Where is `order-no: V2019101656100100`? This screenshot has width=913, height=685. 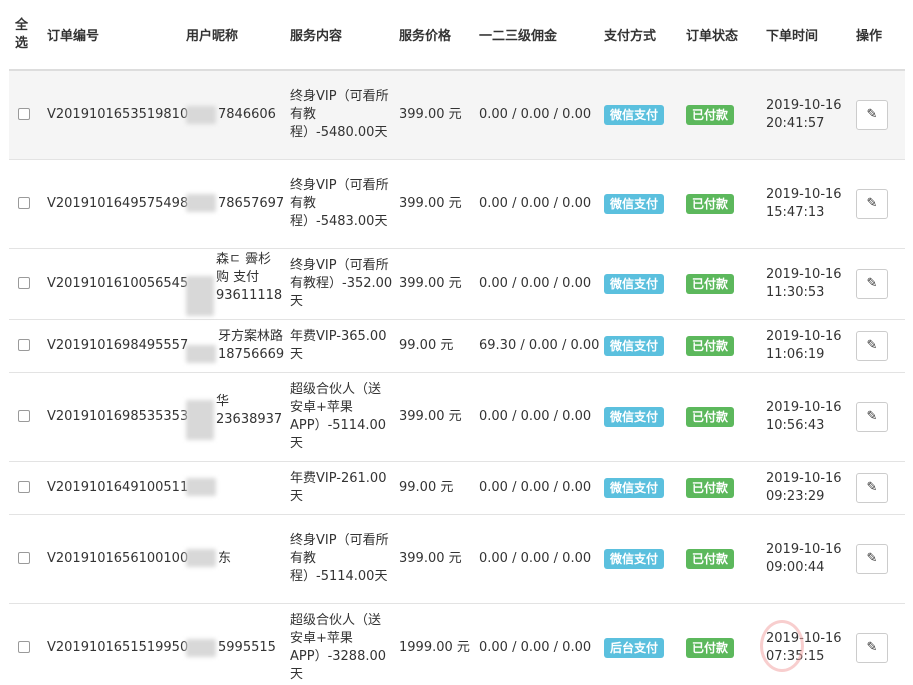
order-no: V2019101656100100 is located at coordinates (113, 558).